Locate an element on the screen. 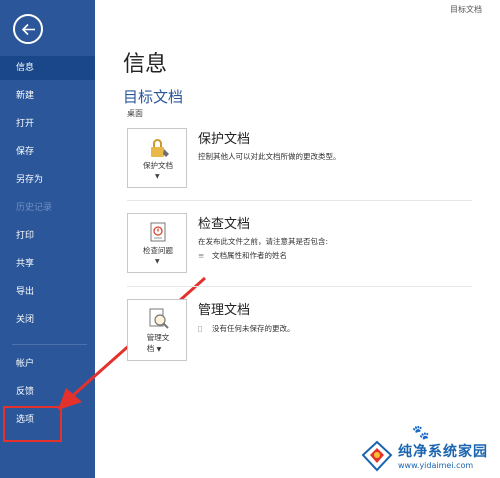 This screenshot has width=500, height=478. protect-document-title: 保护文档 is located at coordinates (224, 139).